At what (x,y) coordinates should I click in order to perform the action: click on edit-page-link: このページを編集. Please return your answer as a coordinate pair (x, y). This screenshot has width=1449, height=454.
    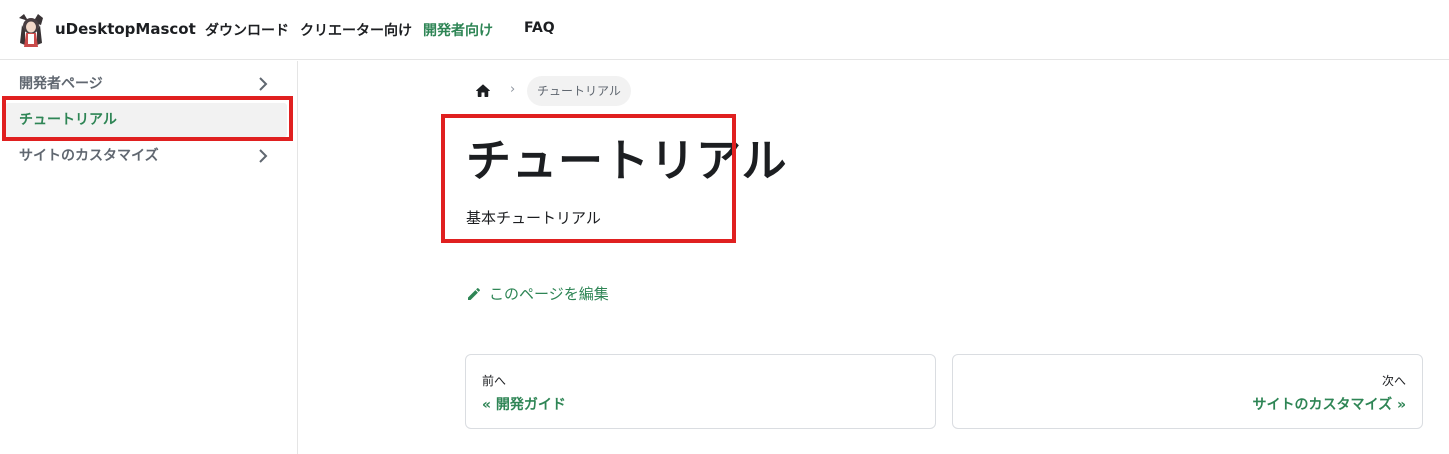
    Looking at the image, I should click on (537, 293).